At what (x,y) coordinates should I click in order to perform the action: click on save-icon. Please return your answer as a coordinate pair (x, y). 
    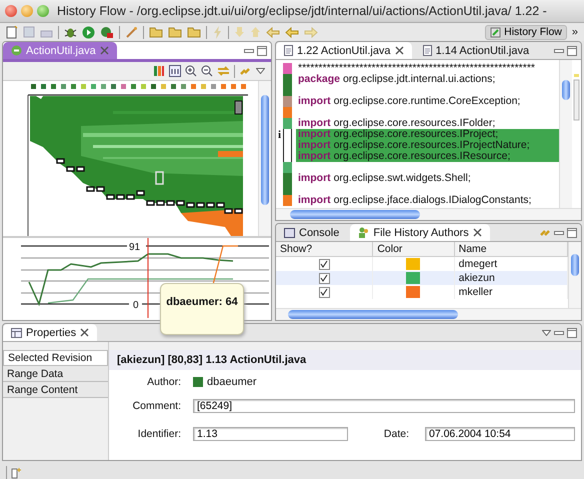
    Looking at the image, I should click on (29, 32).